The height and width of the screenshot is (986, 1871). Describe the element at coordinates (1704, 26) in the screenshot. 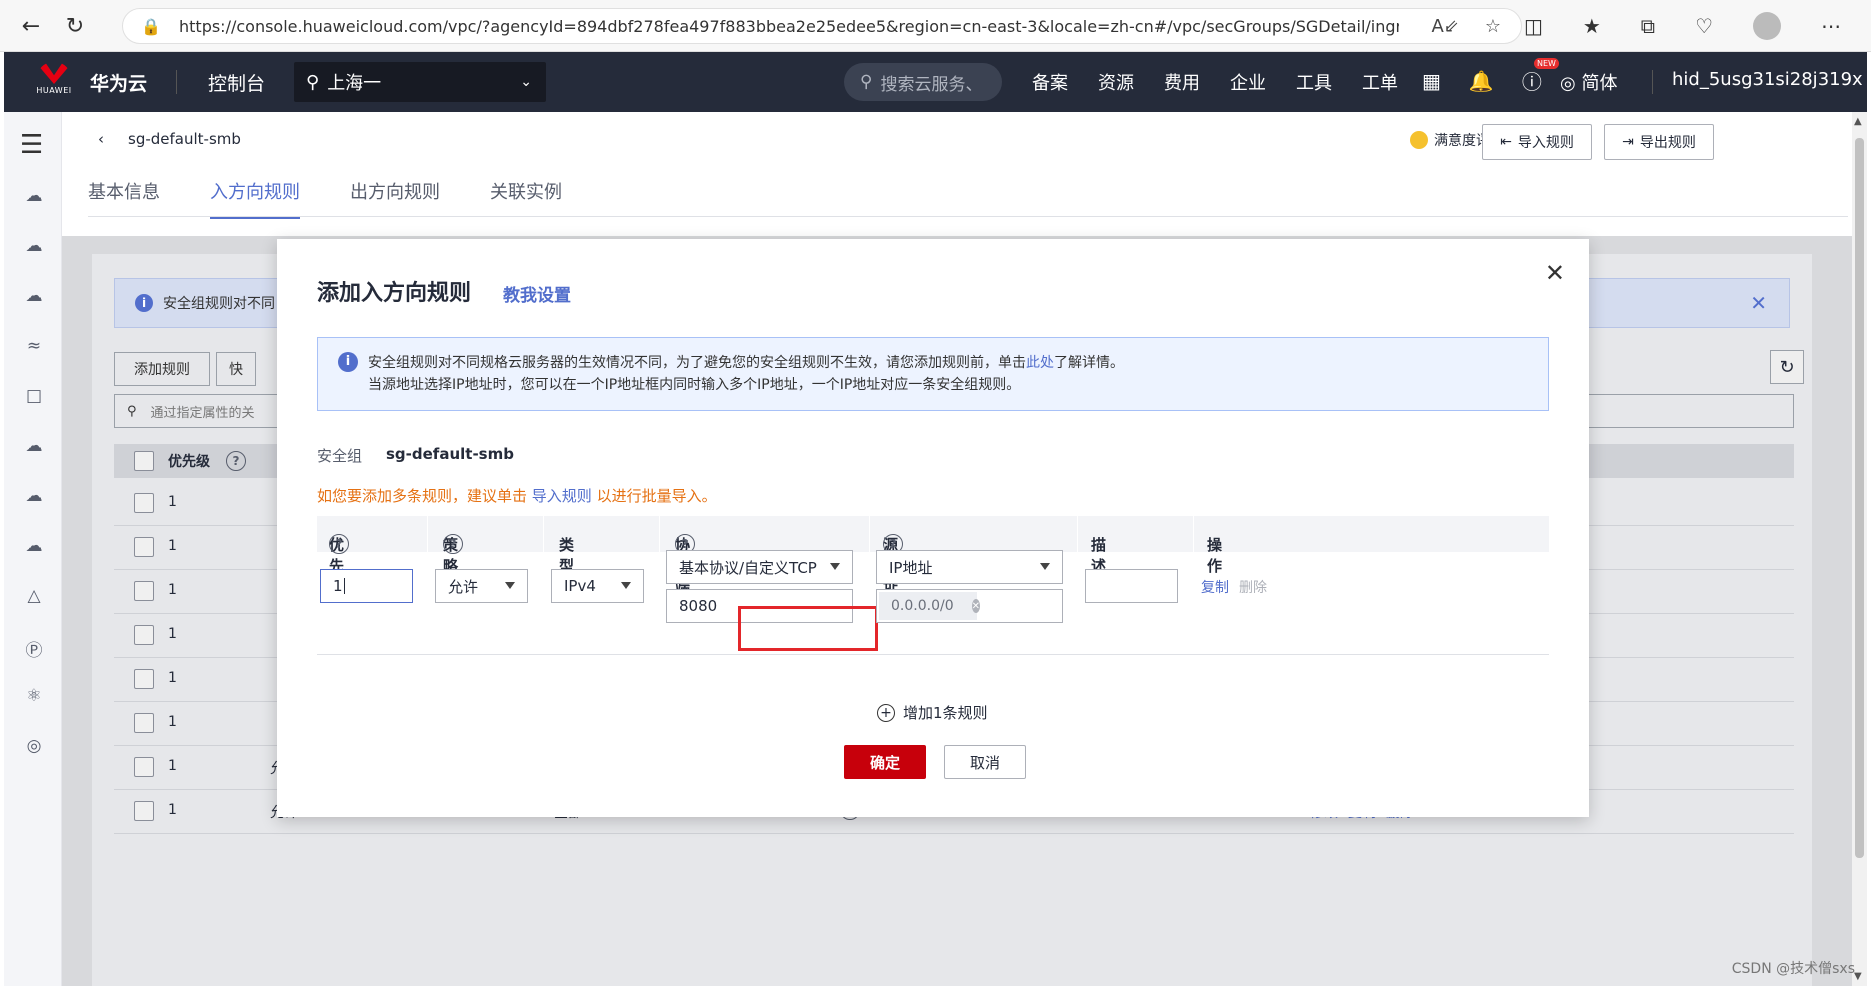

I see `browser-health-icon: ♡` at that location.